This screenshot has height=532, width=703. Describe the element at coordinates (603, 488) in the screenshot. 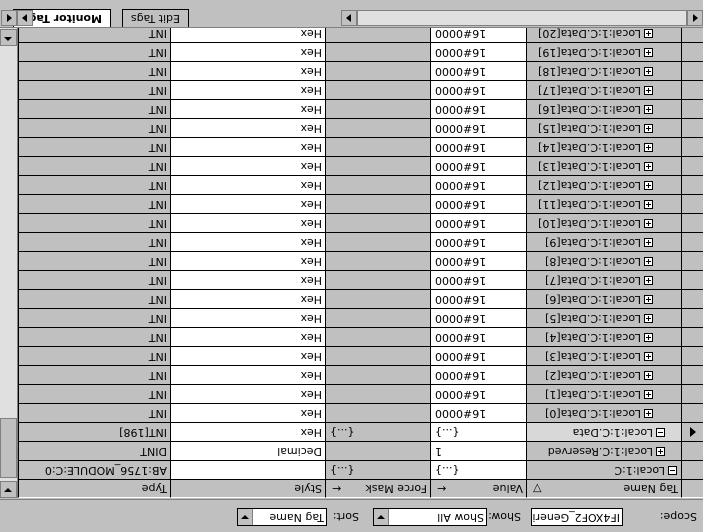

I see `column-header-tag-name: Tag Name ▽` at that location.